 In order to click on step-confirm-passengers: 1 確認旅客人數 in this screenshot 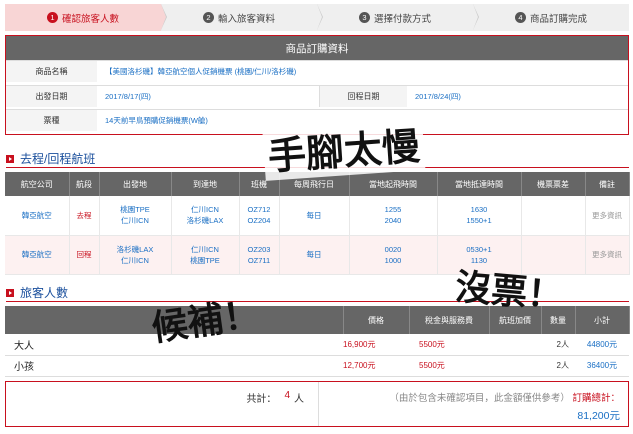, I will do `click(86, 17)`.